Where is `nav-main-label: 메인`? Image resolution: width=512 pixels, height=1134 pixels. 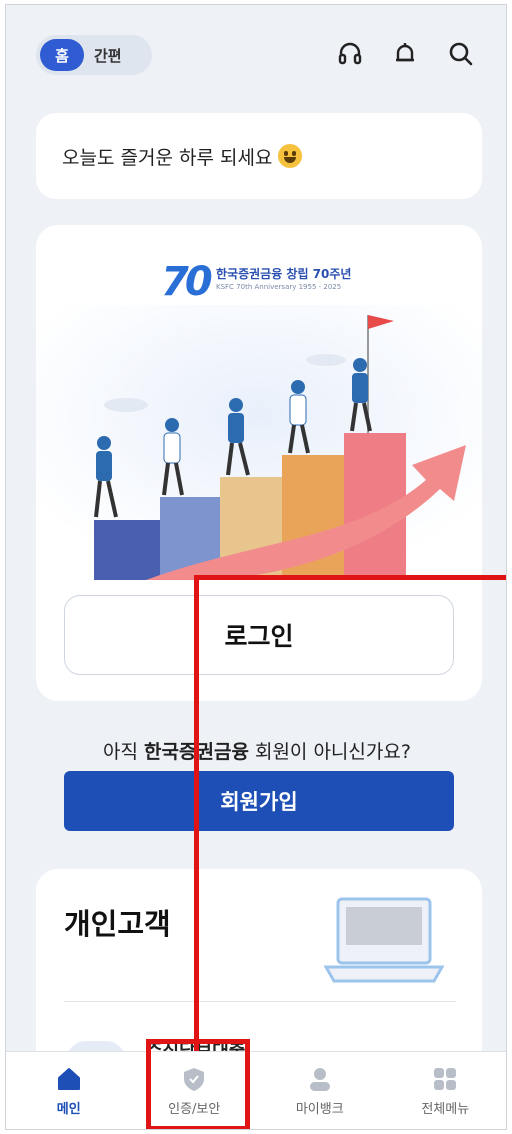
nav-main-label: 메인 is located at coordinates (68, 1109).